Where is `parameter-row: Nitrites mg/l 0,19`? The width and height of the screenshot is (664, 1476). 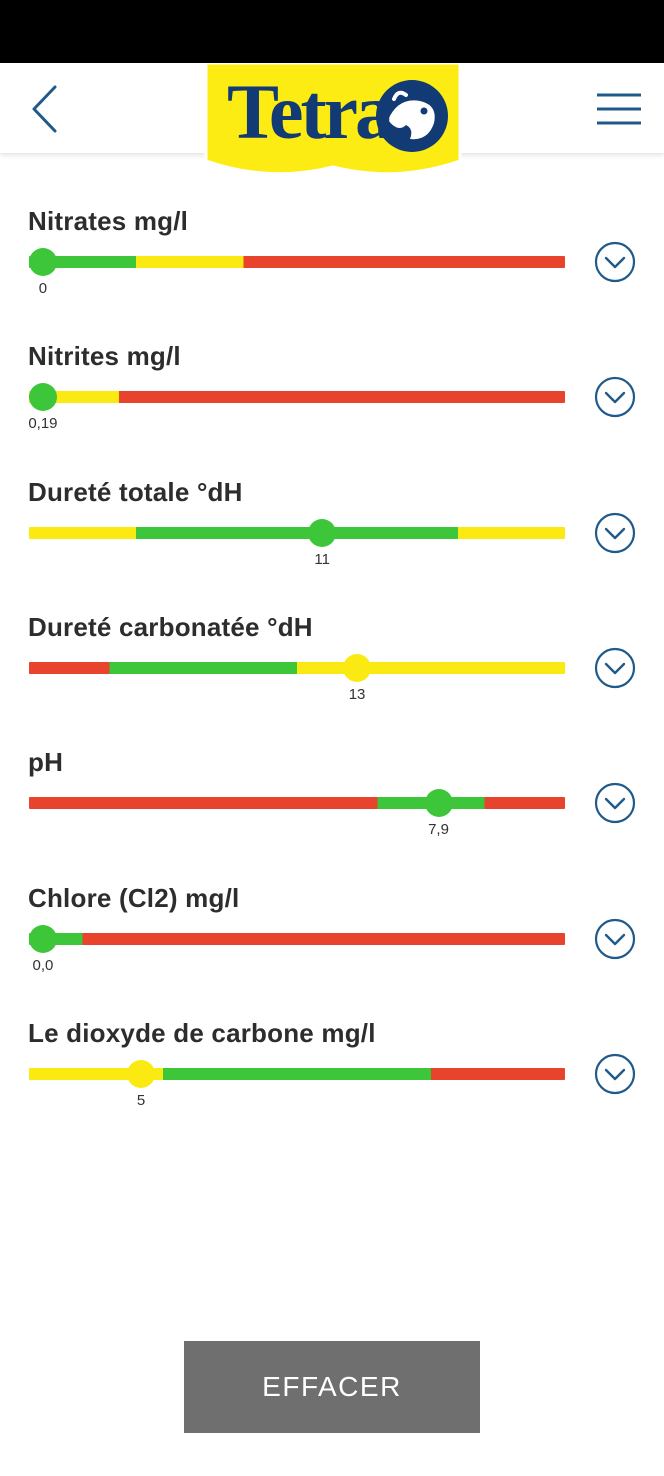
parameter-row: Nitrites mg/l 0,19 is located at coordinates (332, 385).